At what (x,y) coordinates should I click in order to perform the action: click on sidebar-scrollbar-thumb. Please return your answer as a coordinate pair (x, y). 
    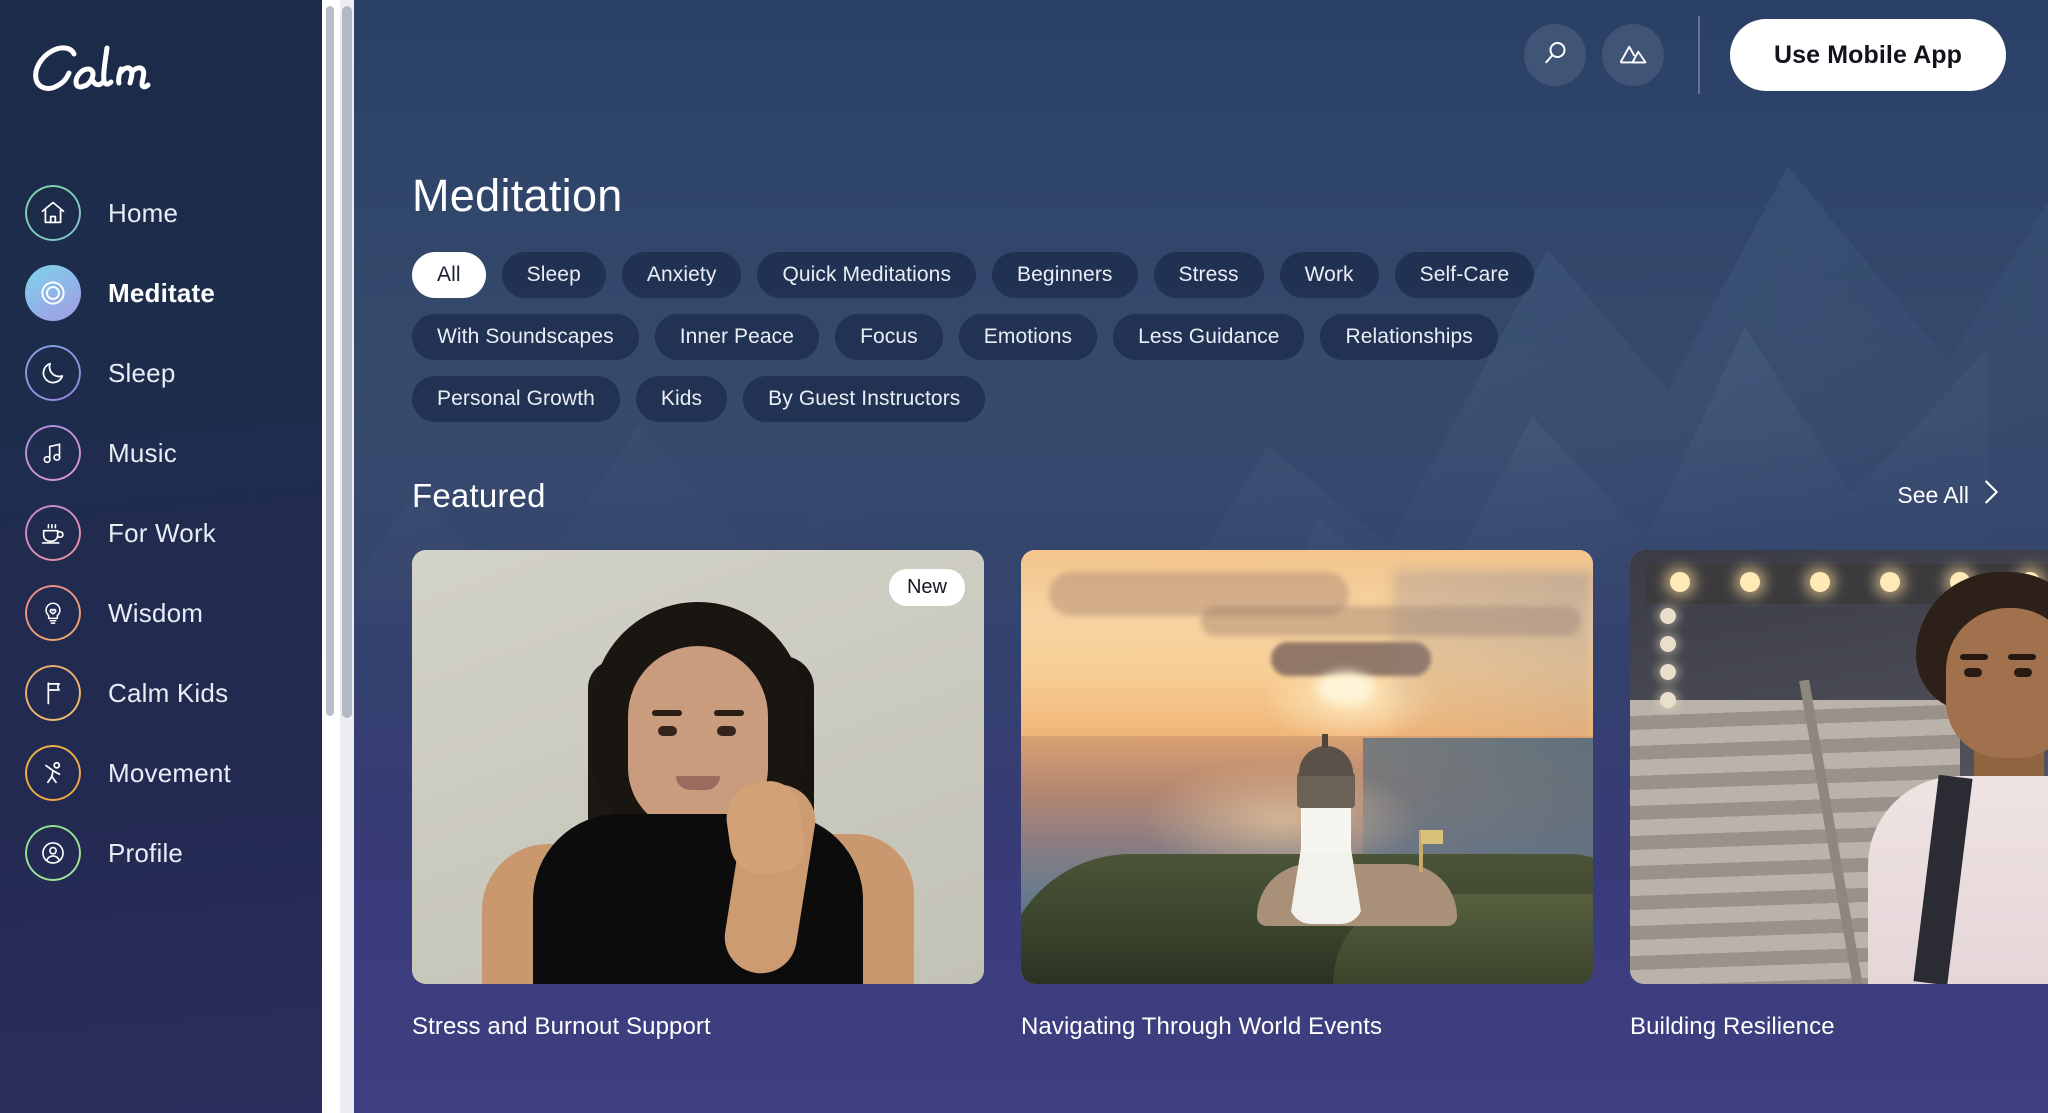
    Looking at the image, I should click on (330, 361).